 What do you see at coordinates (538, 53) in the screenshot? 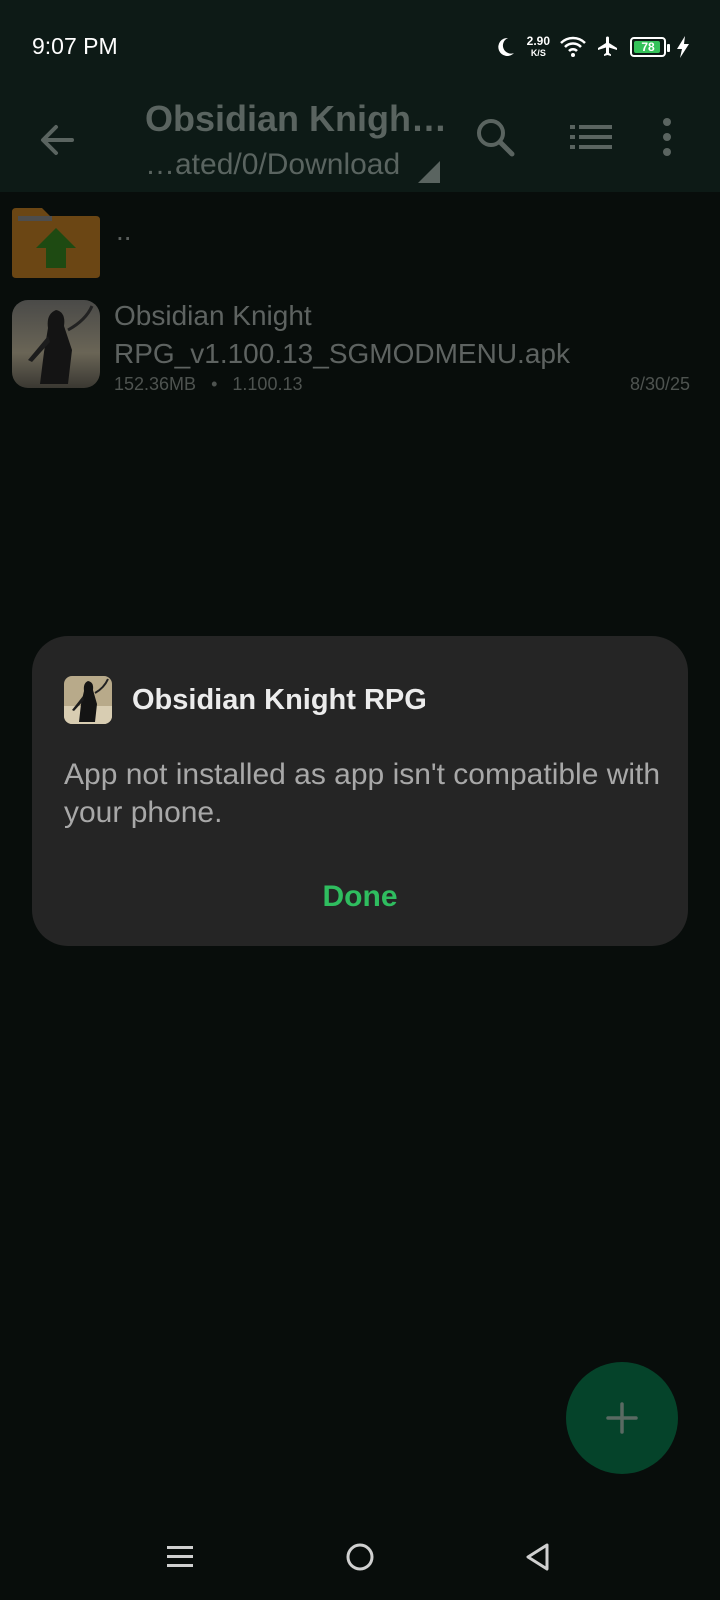
I see `net-speed-unit: K/S` at bounding box center [538, 53].